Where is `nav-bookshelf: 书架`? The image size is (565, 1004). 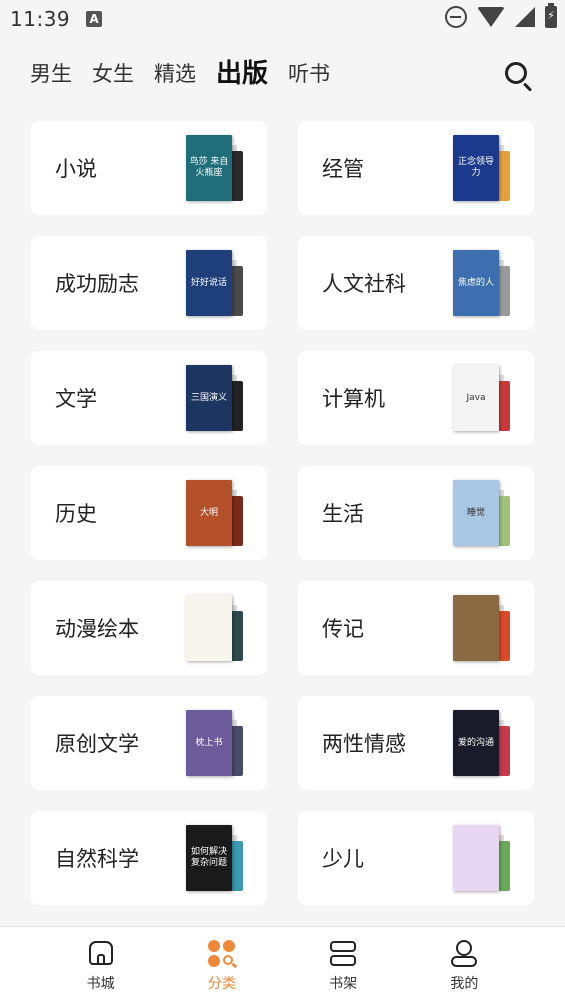
nav-bookshelf: 书架 is located at coordinates (343, 966).